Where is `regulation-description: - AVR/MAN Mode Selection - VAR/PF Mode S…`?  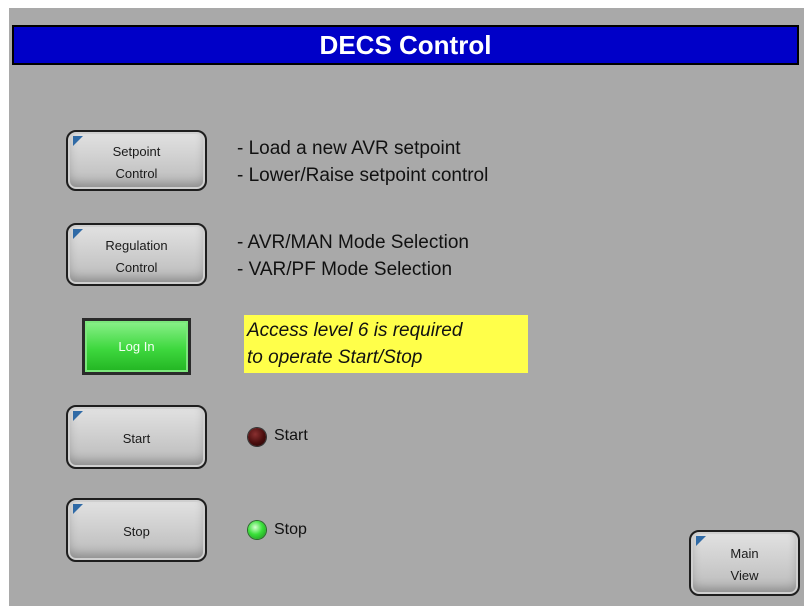
regulation-description: - AVR/MAN Mode Selection - VAR/PF Mode S… is located at coordinates (353, 256).